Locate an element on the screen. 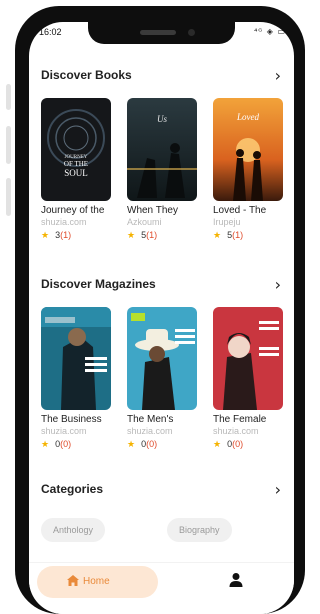 This screenshot has width=320, height=614. home-icon is located at coordinates (73, 580).